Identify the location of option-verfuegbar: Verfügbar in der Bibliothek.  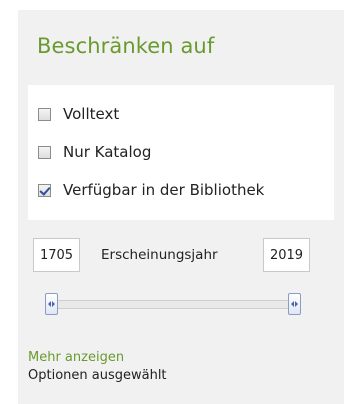
(151, 190).